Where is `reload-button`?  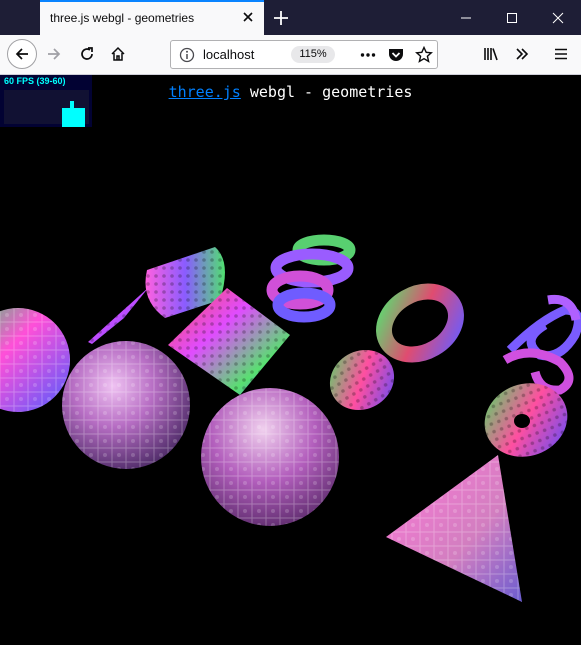
reload-button is located at coordinates (87, 54).